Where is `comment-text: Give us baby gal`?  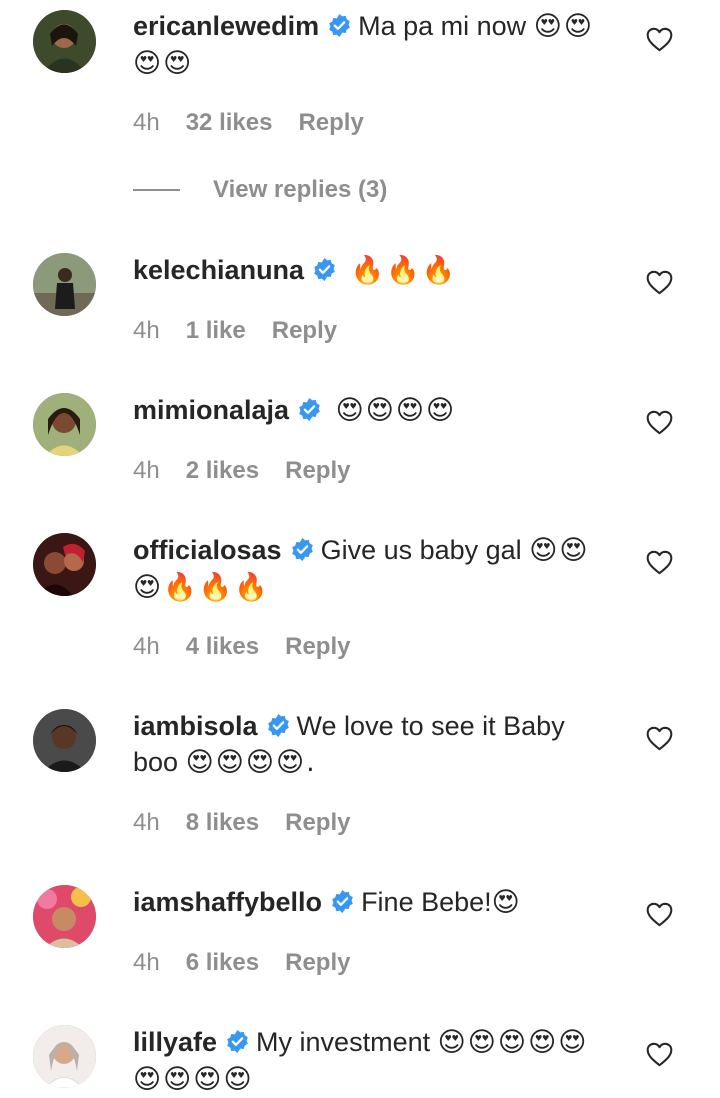
comment-text: Give us baby gal is located at coordinates (421, 550).